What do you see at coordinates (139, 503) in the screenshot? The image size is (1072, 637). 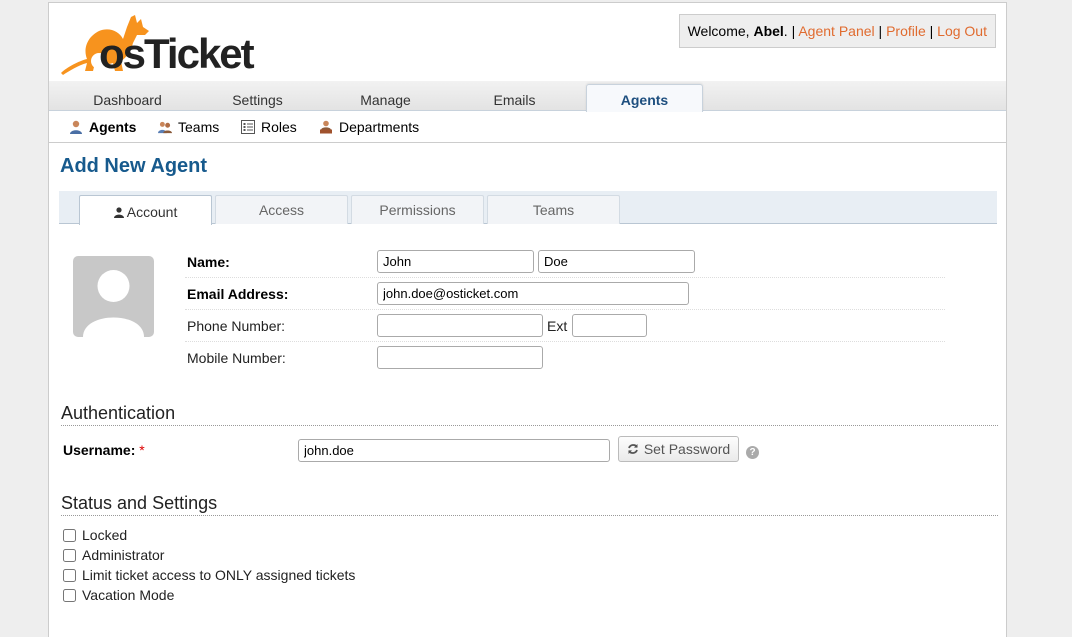 I see `status-settings-heading: Status and Settings` at bounding box center [139, 503].